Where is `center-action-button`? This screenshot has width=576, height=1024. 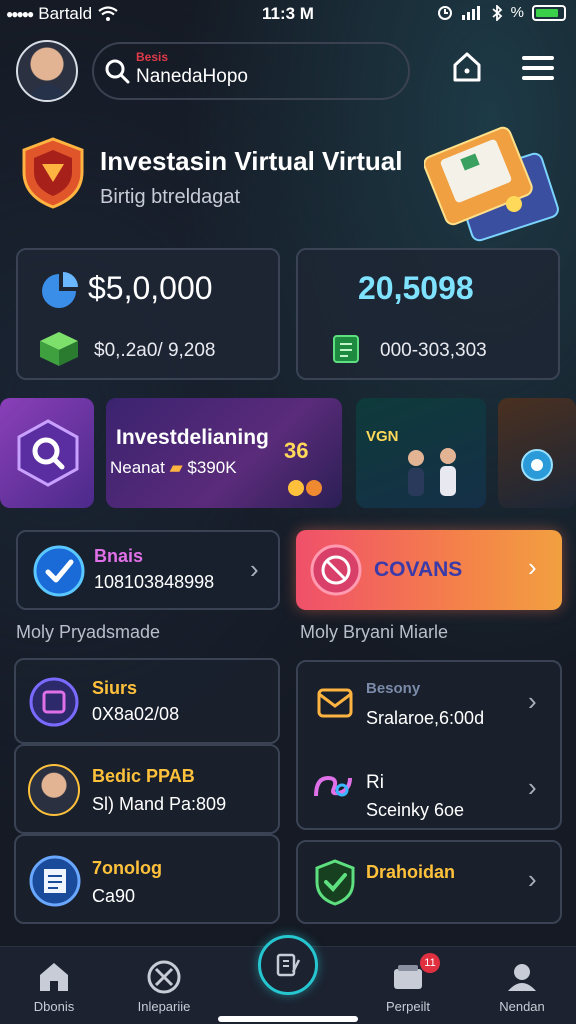 center-action-button is located at coordinates (288, 965).